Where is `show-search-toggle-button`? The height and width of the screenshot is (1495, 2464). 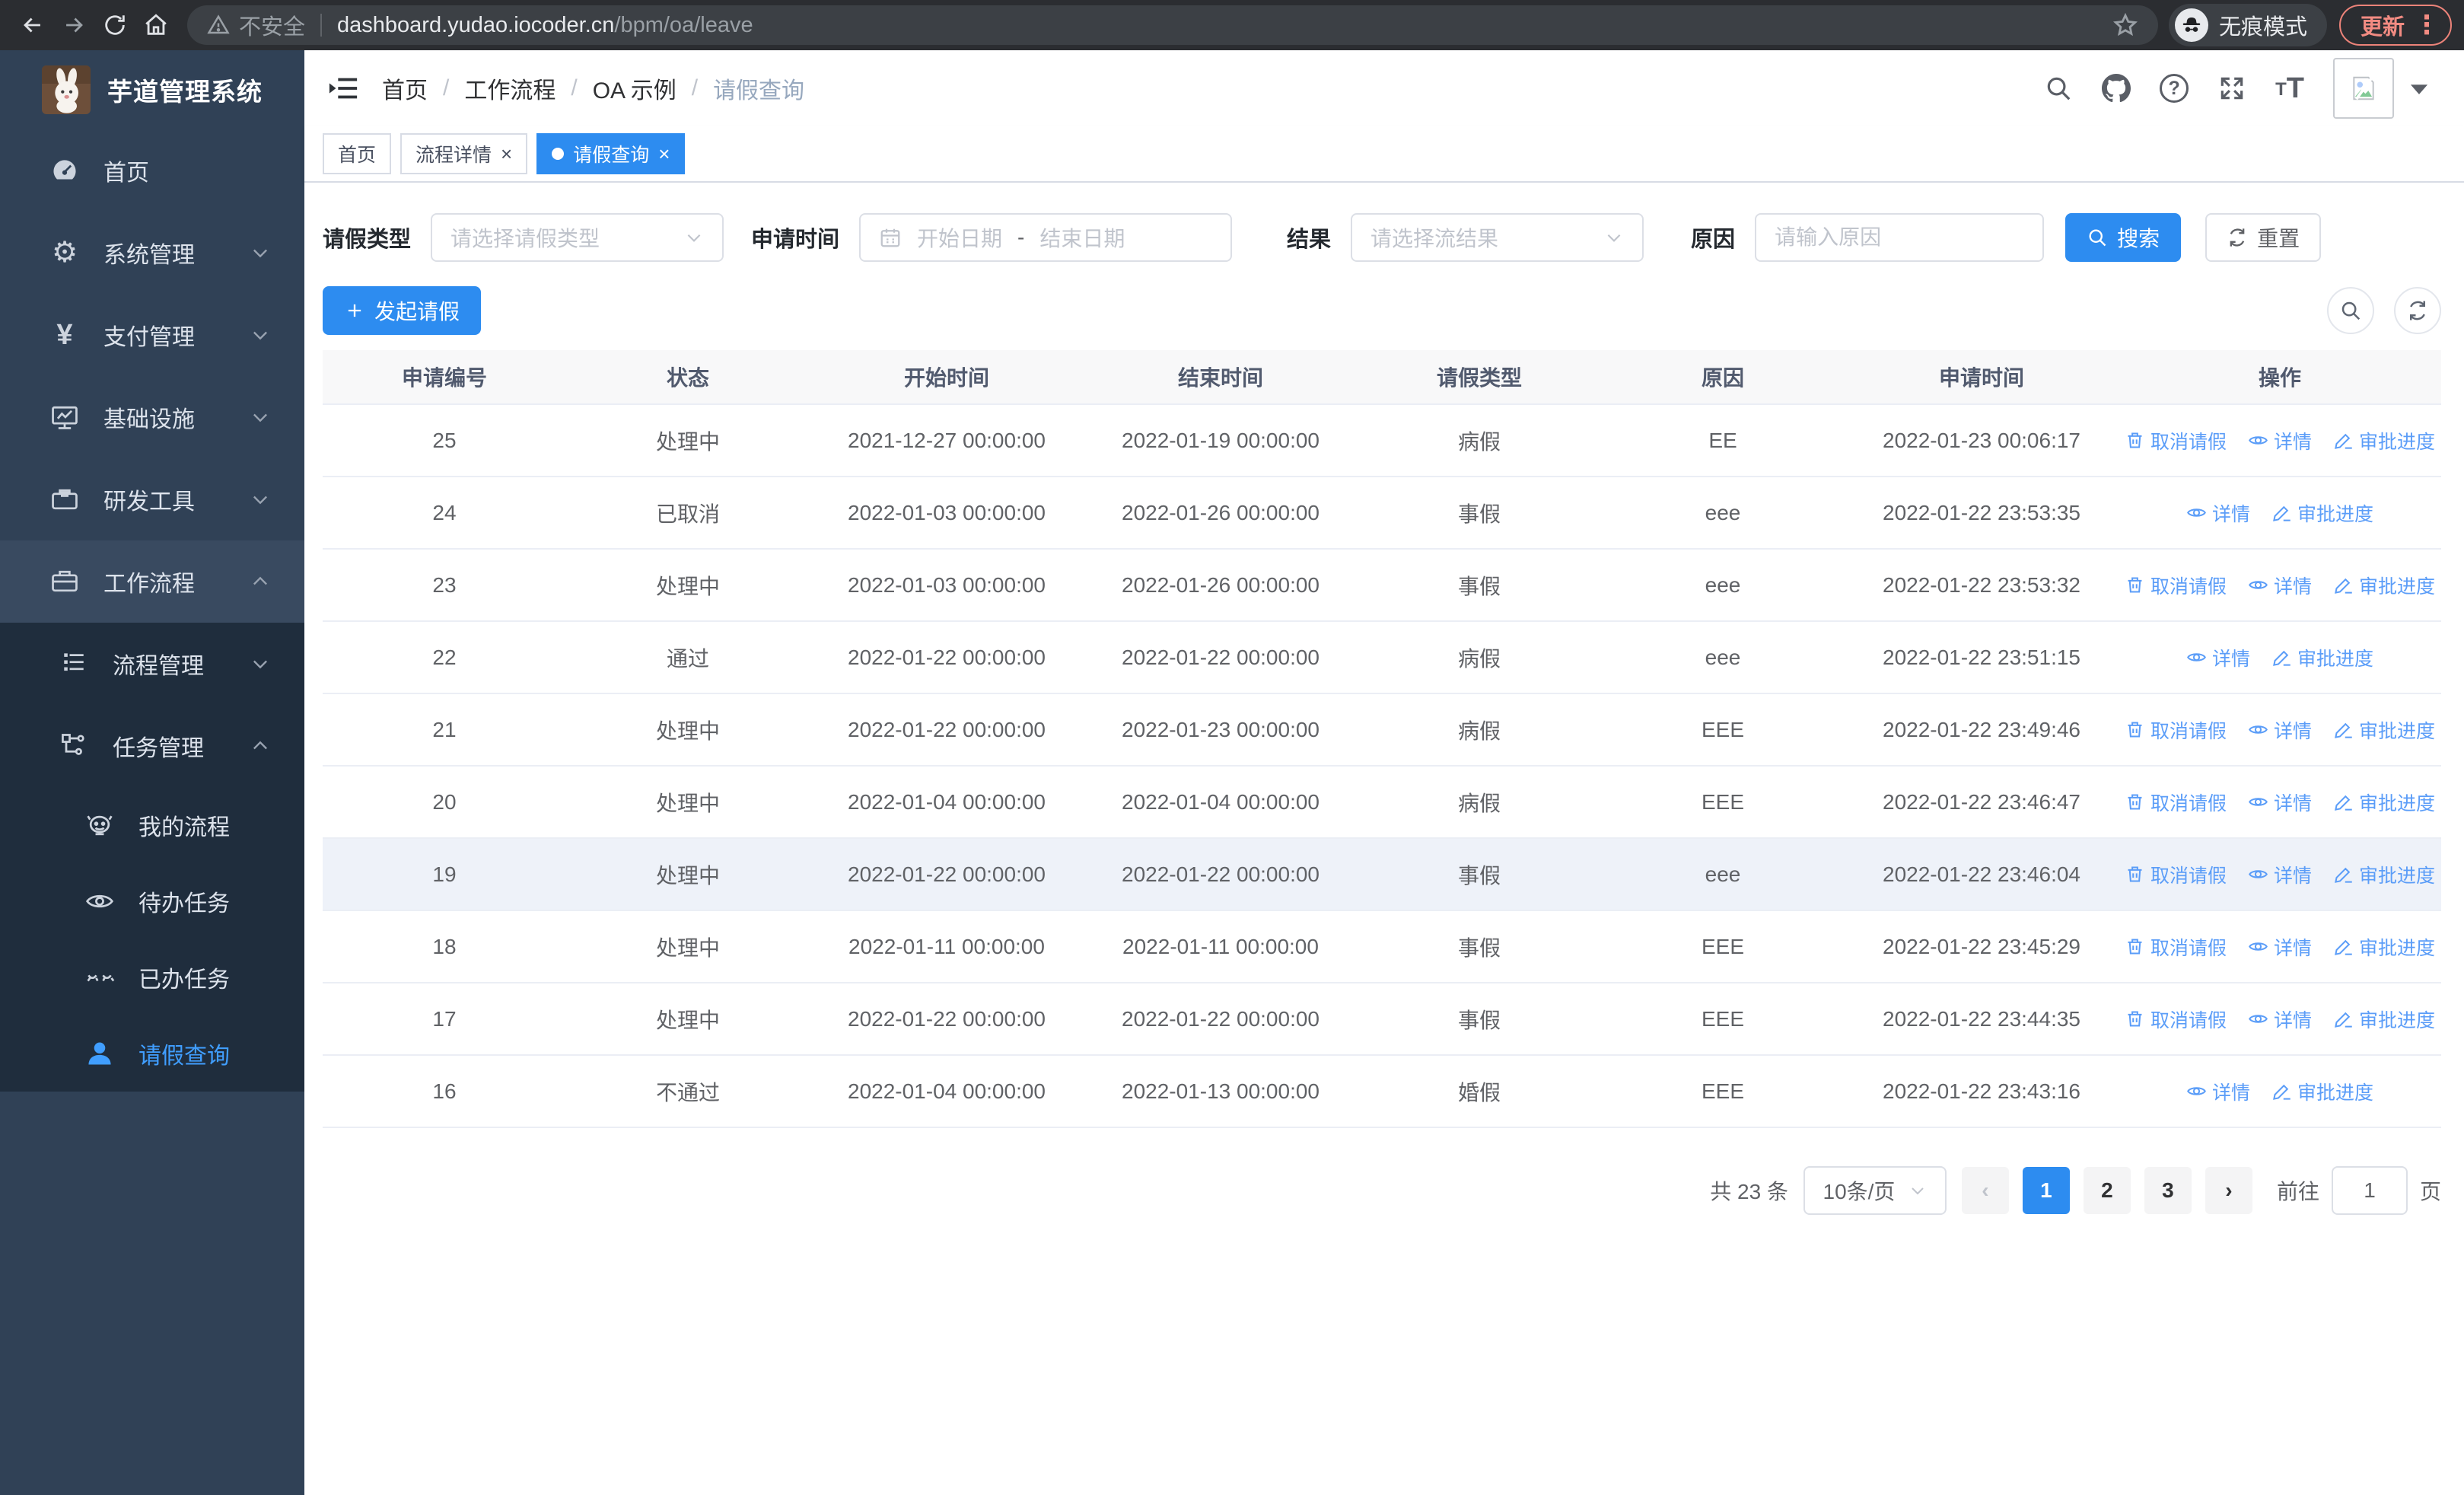
show-search-toggle-button is located at coordinates (2350, 311).